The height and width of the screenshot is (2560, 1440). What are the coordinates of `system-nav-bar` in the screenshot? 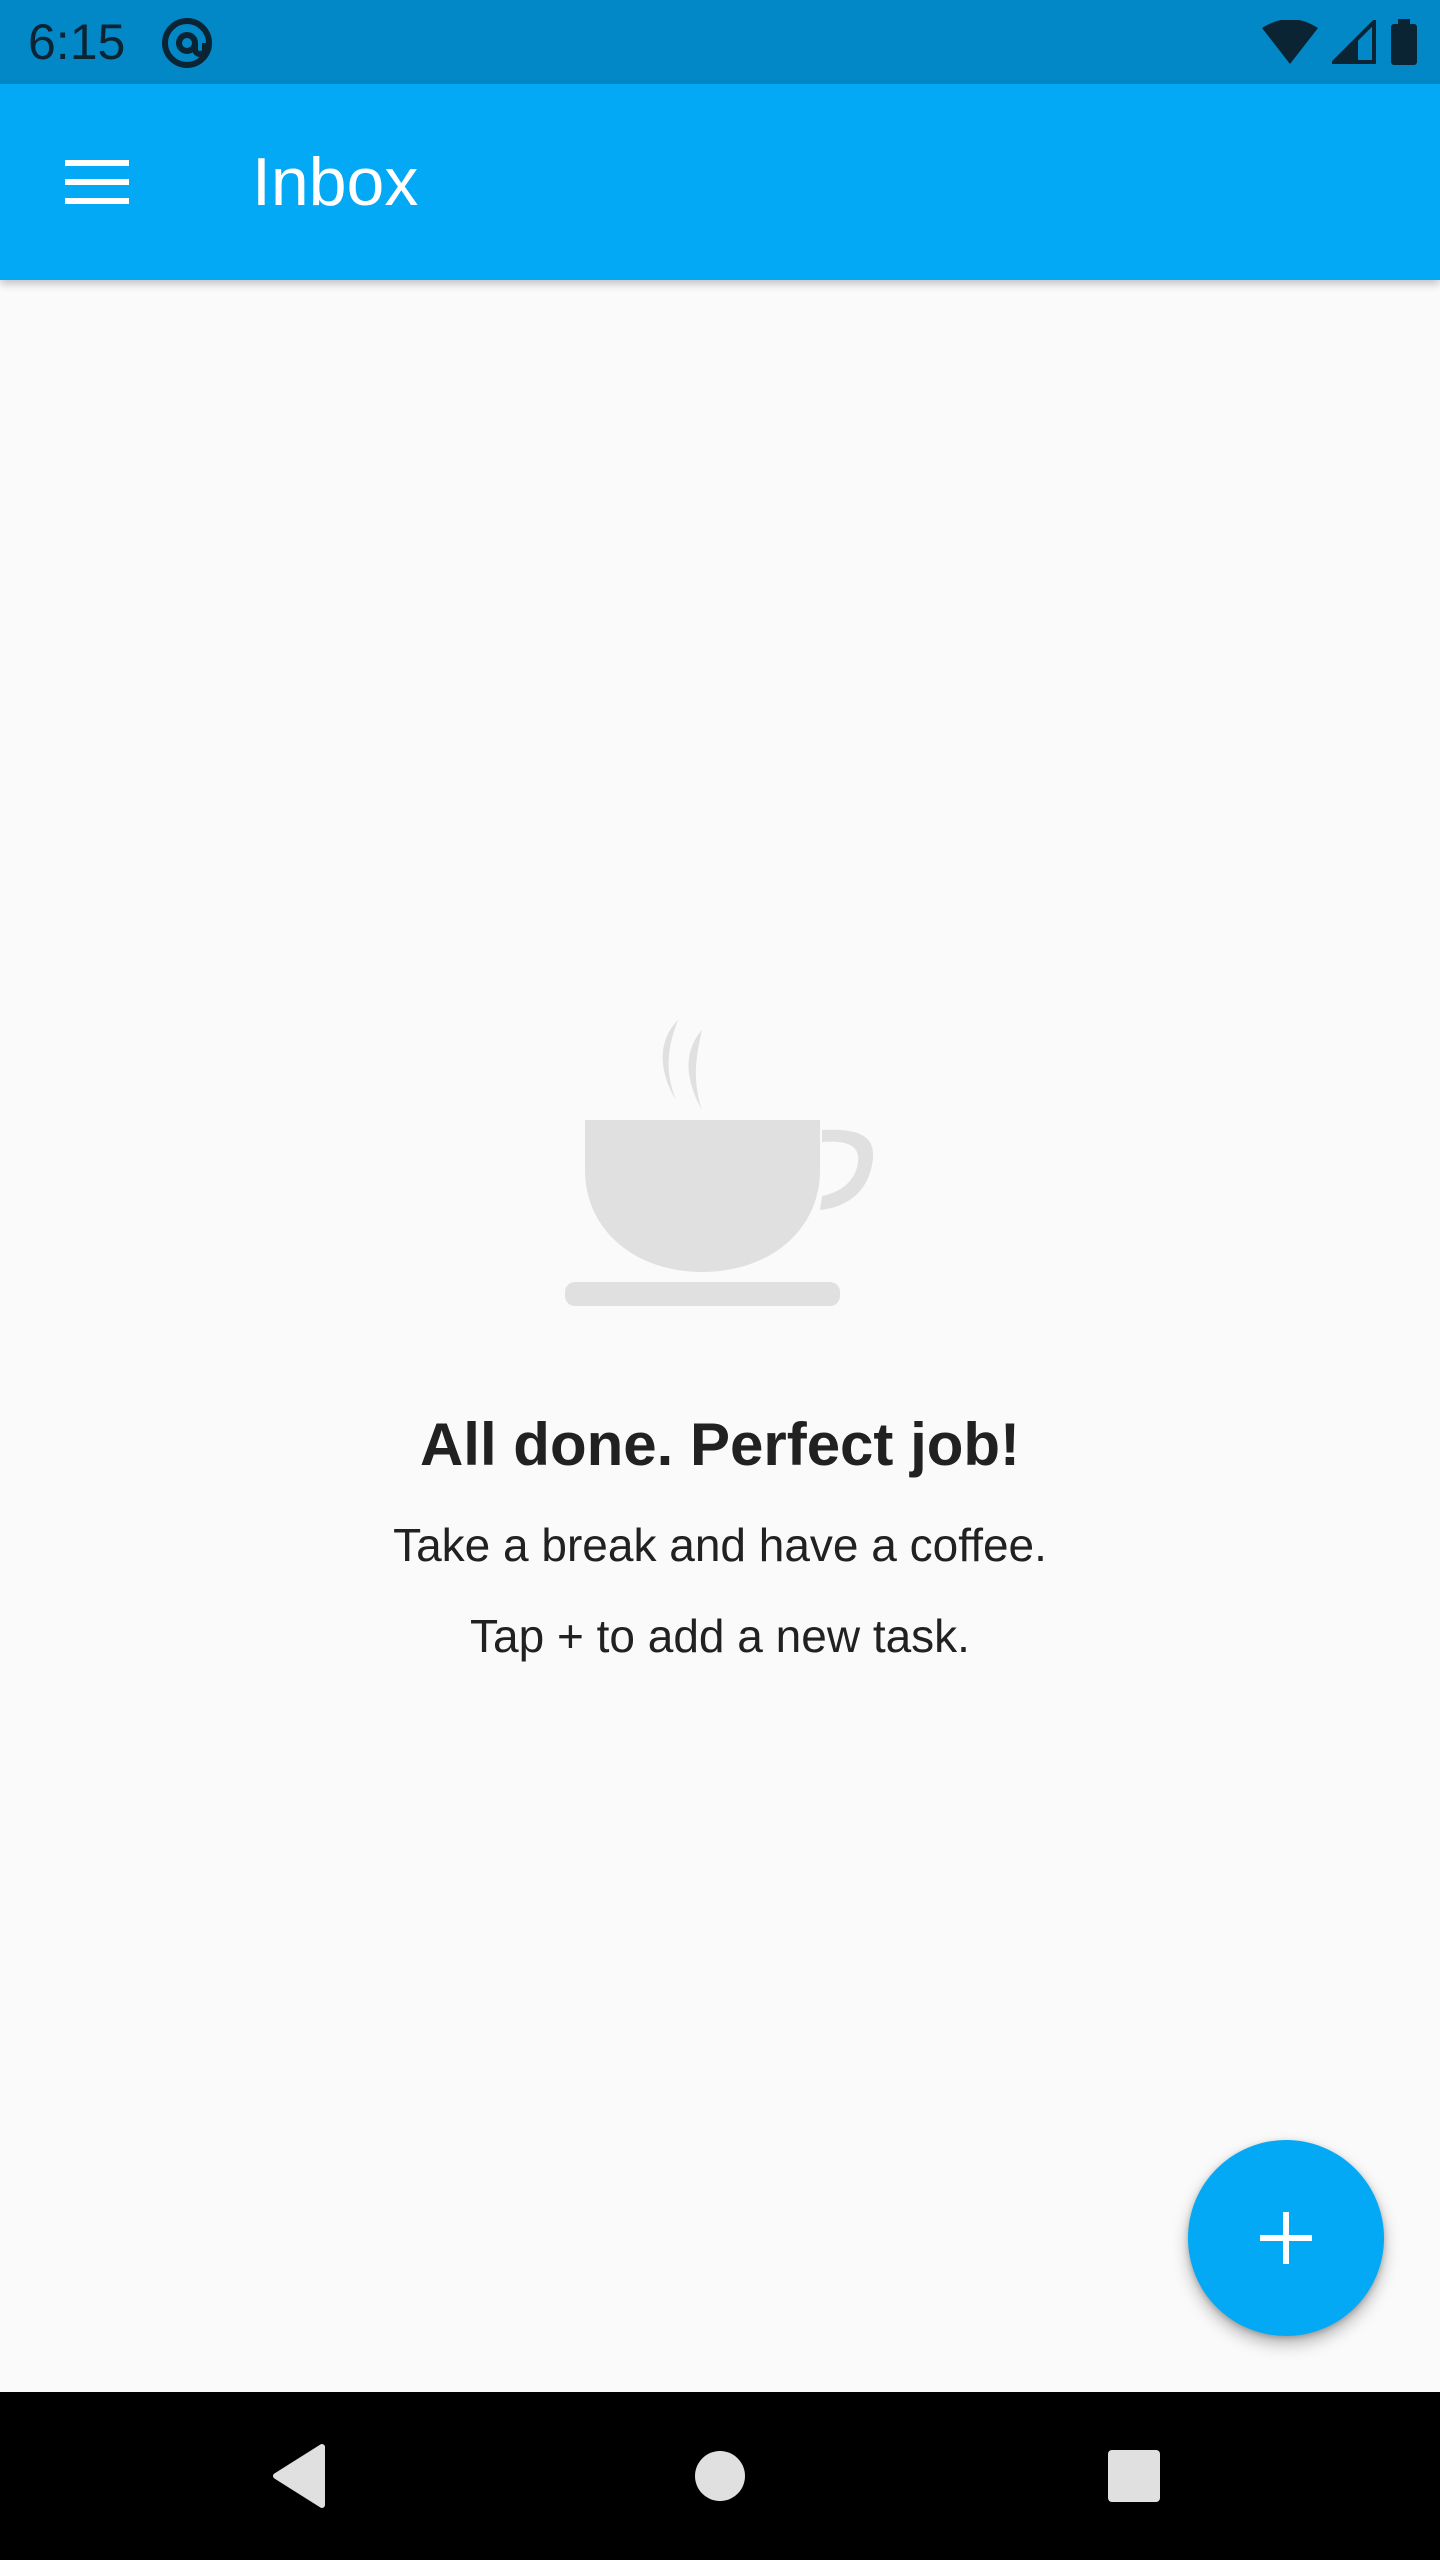 It's located at (720, 2476).